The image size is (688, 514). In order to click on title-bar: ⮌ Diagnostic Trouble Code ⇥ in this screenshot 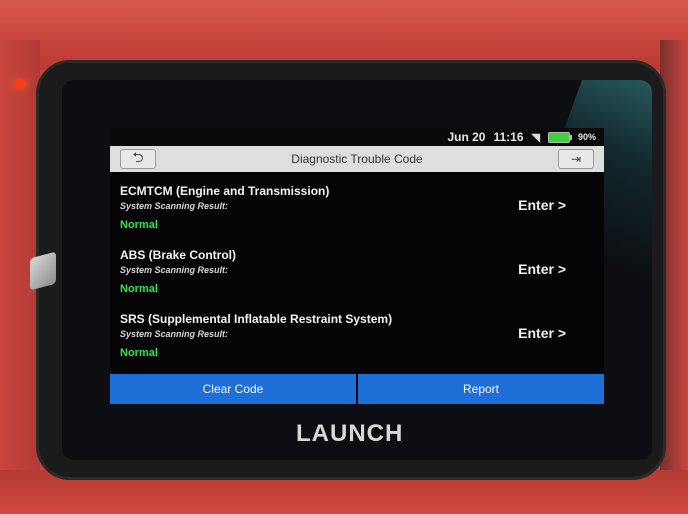, I will do `click(357, 159)`.